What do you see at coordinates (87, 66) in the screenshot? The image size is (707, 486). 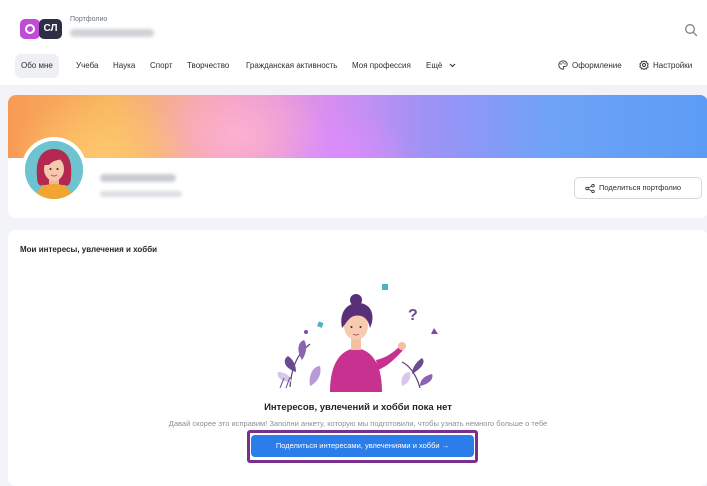 I see `nav-tab-study: Учеба` at bounding box center [87, 66].